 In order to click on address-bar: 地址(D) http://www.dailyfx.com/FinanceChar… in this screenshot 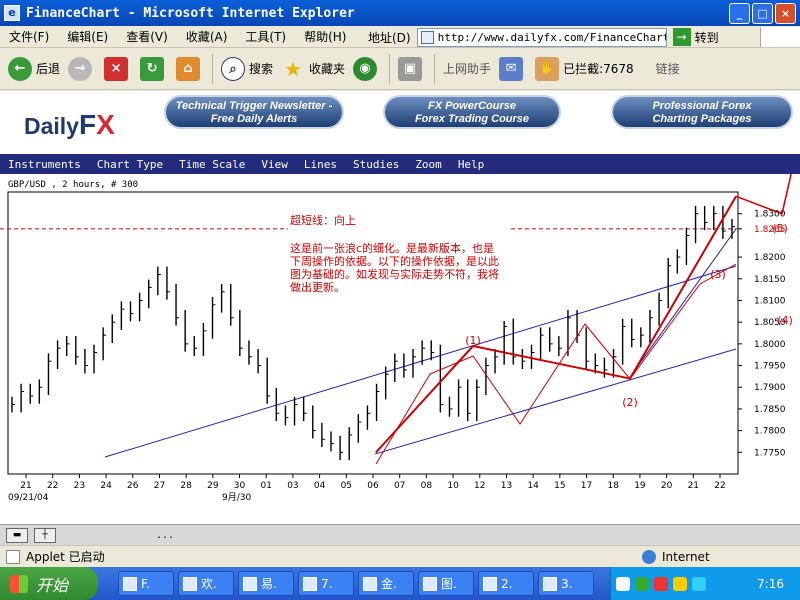, I will do `click(558, 37)`.